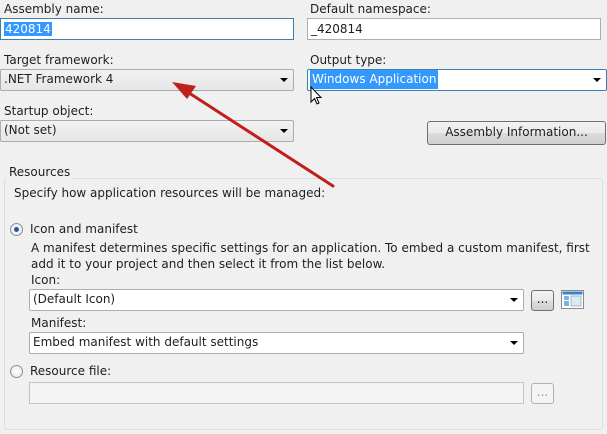  What do you see at coordinates (84, 229) in the screenshot?
I see `icon-manifest-label: Icon and manifest` at bounding box center [84, 229].